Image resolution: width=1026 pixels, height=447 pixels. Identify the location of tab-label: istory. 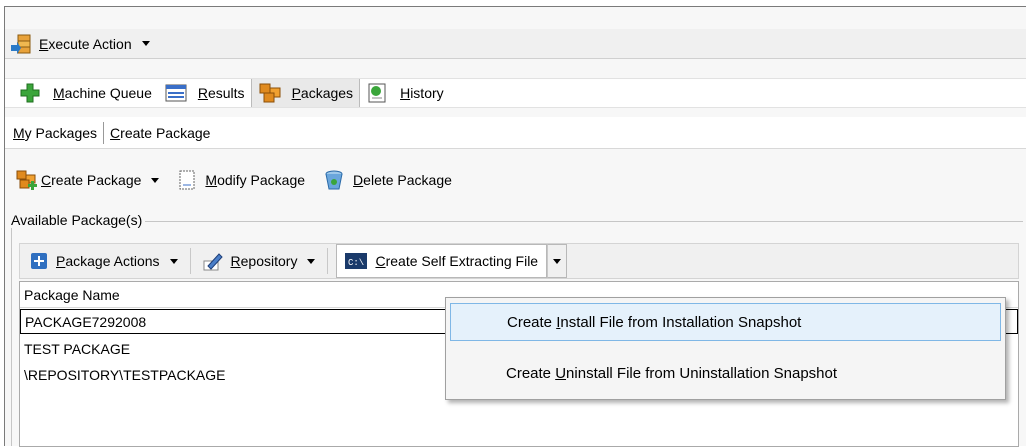
(427, 93).